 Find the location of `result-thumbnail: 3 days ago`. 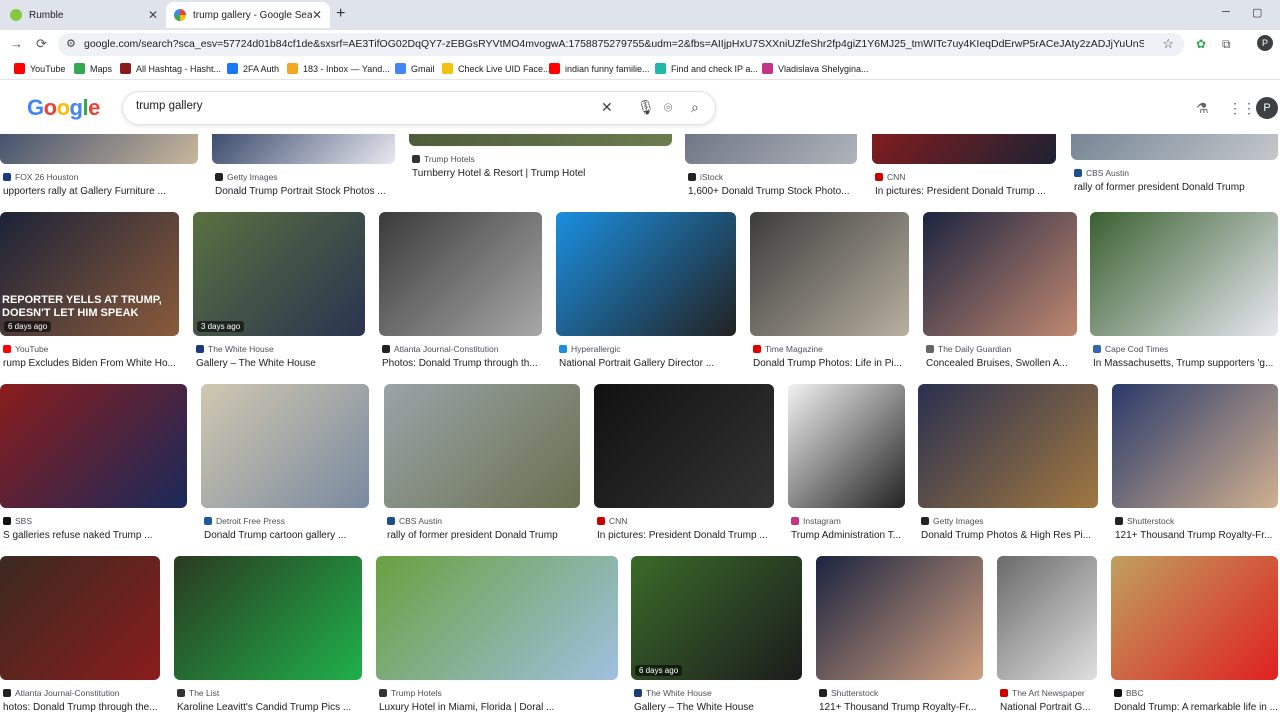

result-thumbnail: 3 days ago is located at coordinates (279, 274).